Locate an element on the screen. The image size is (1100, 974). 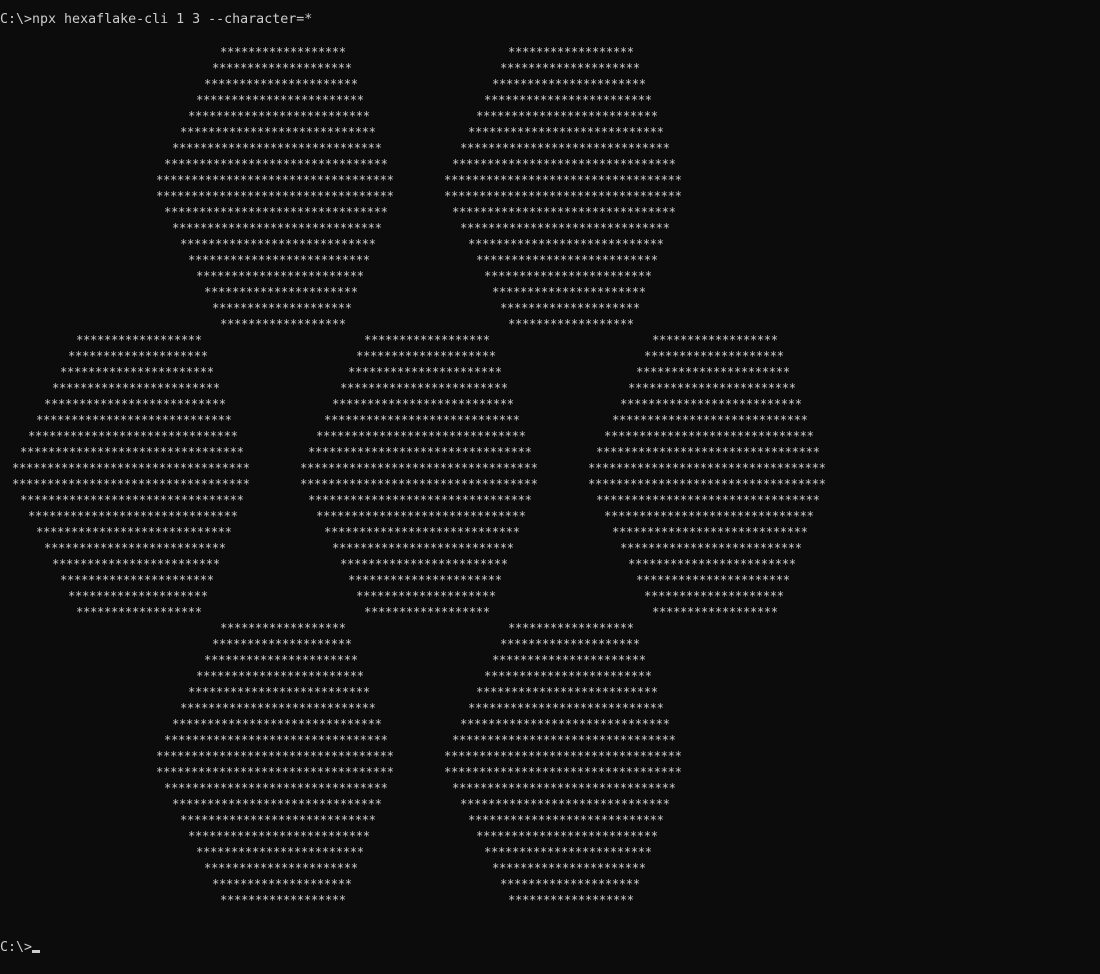
command-prompt: C:\> is located at coordinates (16, 947).